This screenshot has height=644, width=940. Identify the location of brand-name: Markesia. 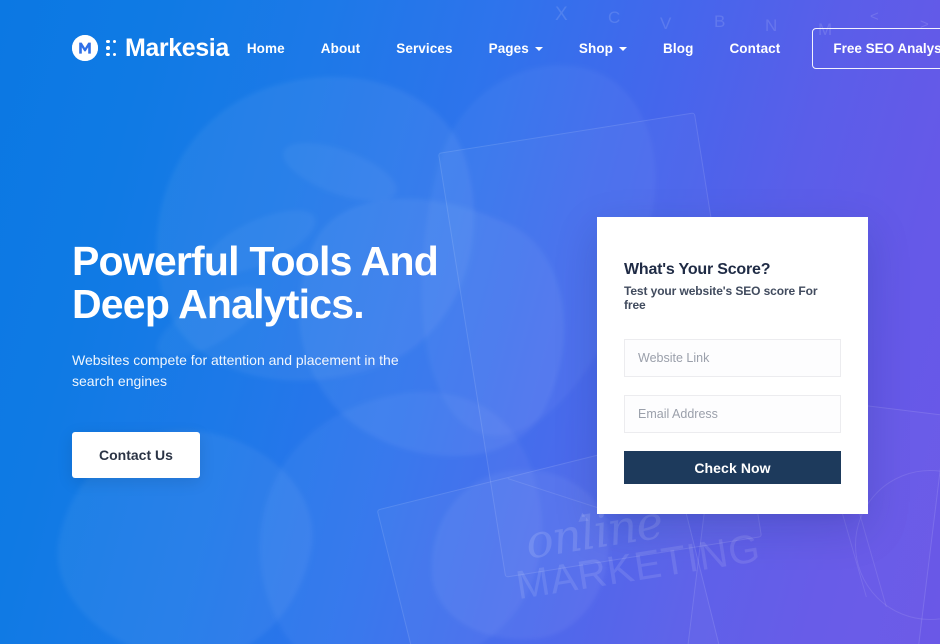
(177, 47).